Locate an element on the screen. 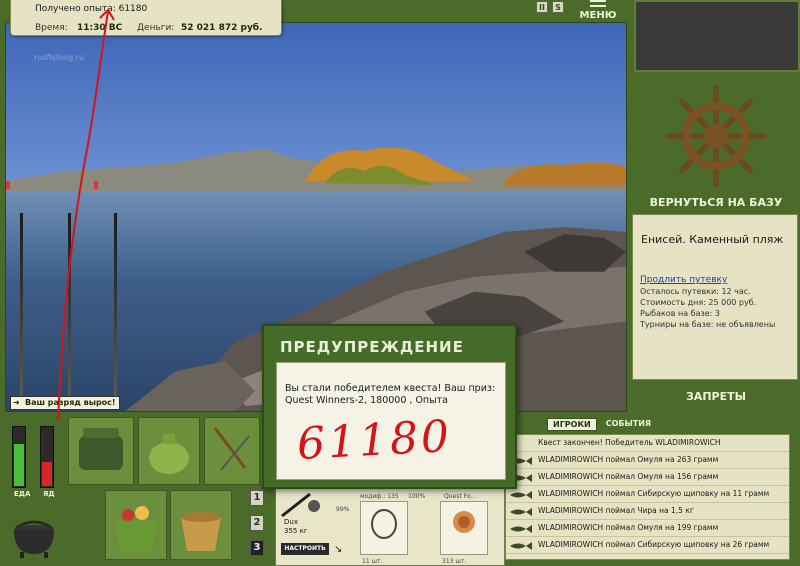  red-arrow-annotation is located at coordinates (86, 214).